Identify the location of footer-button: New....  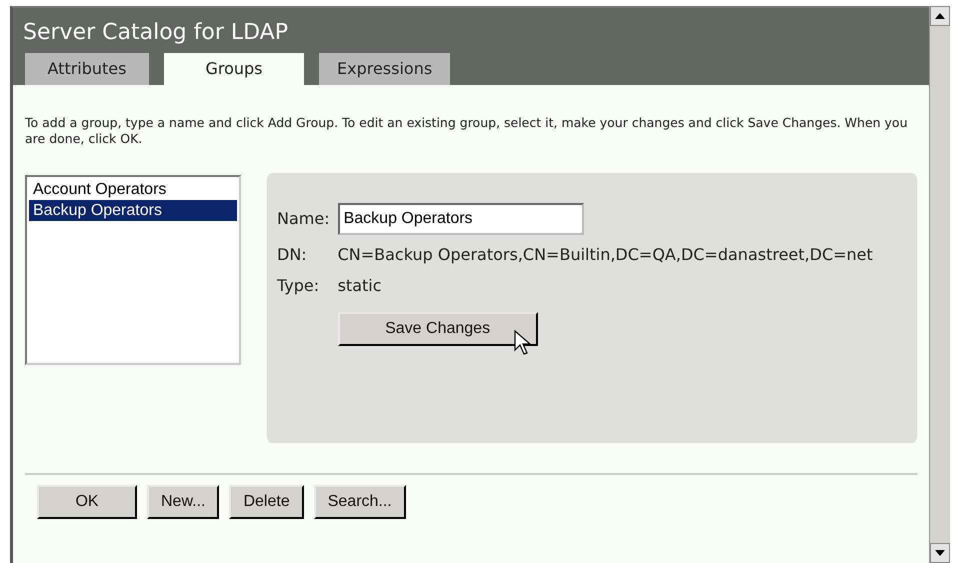
(183, 502).